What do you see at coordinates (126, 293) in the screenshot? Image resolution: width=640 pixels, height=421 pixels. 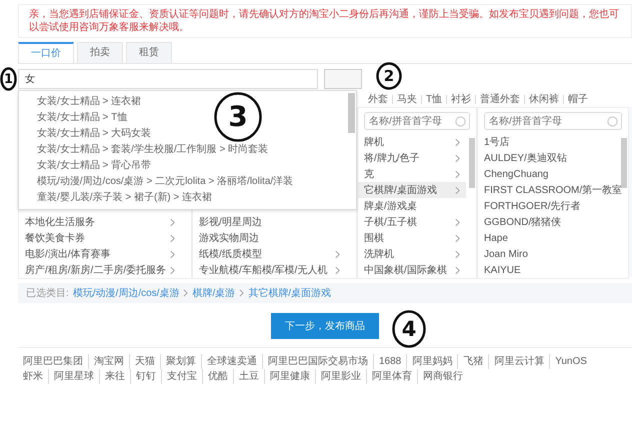 I see `category-path-link: 模玩/动漫/周边/cos/桌游` at bounding box center [126, 293].